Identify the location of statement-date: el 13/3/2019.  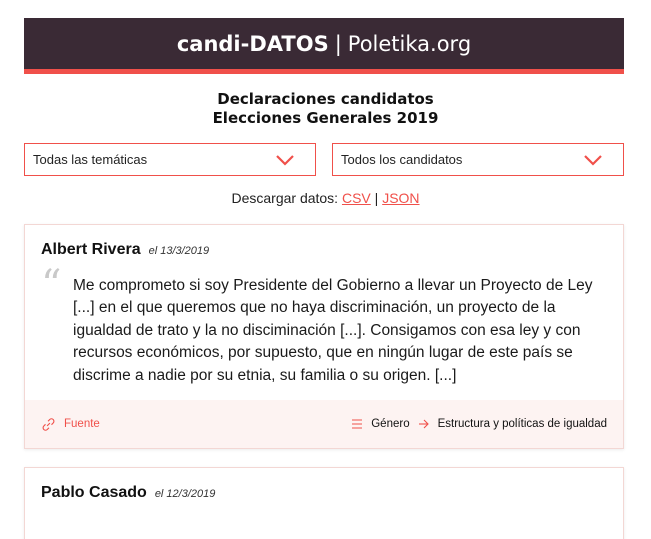
(179, 251).